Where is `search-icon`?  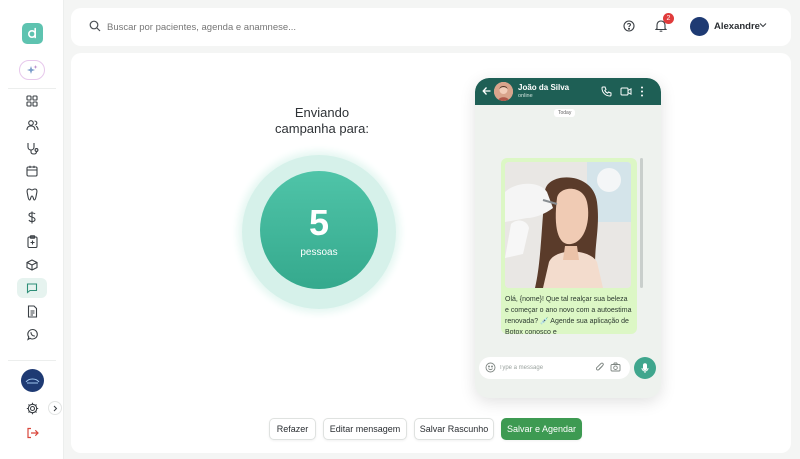
search-icon is located at coordinates (95, 26).